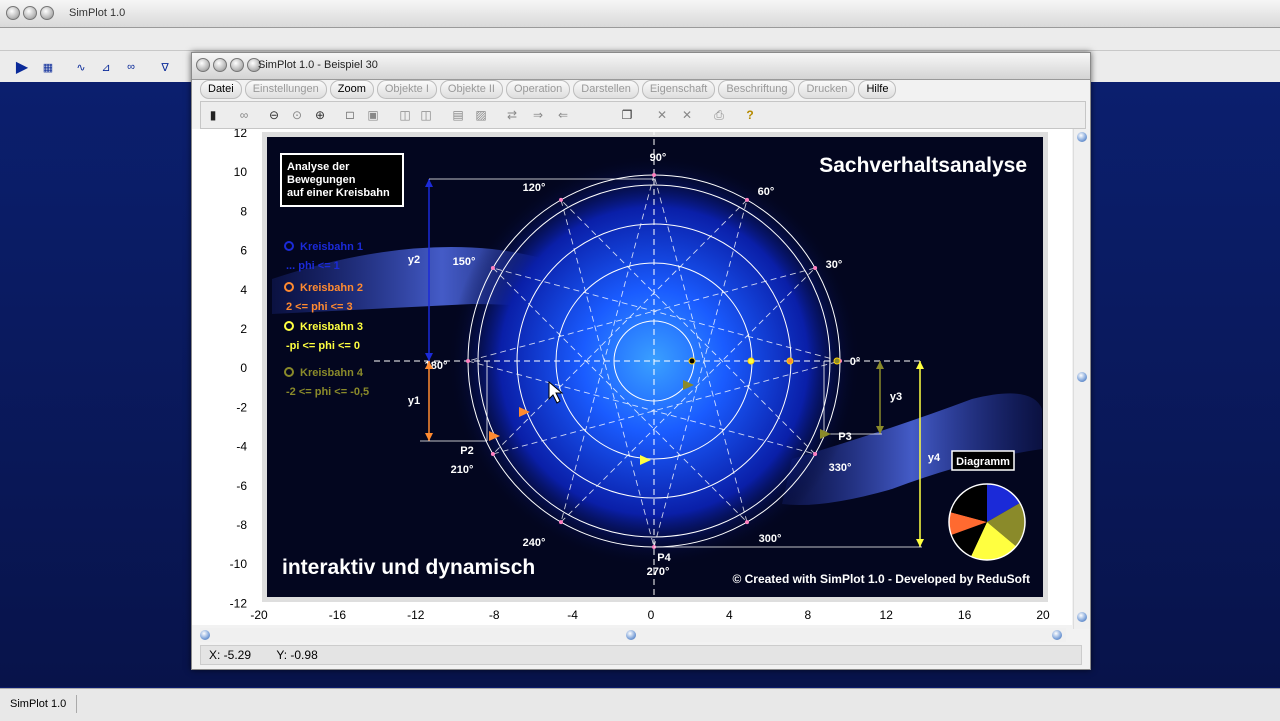  Describe the element at coordinates (331, 288) in the screenshot. I see `legend-name: Kreisbahn 2` at that location.